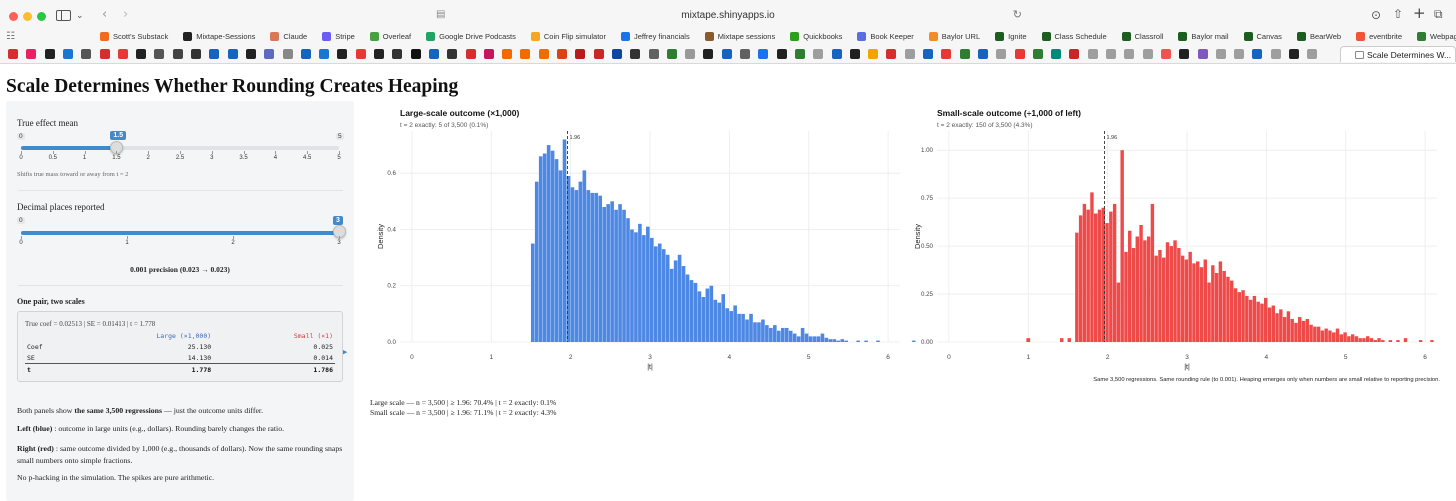 The height and width of the screenshot is (501, 1456). I want to click on decimals-slider: 3 0 1 2 3, so click(180, 181).